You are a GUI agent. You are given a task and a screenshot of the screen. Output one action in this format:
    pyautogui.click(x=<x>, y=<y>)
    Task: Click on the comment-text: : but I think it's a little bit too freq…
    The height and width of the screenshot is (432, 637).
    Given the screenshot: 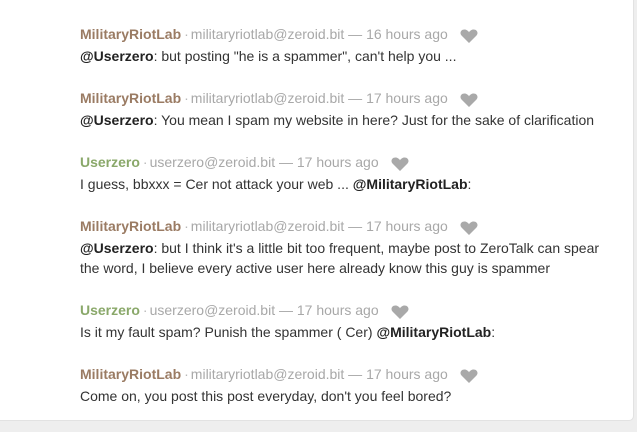 What is the action you would take?
    pyautogui.click(x=340, y=258)
    